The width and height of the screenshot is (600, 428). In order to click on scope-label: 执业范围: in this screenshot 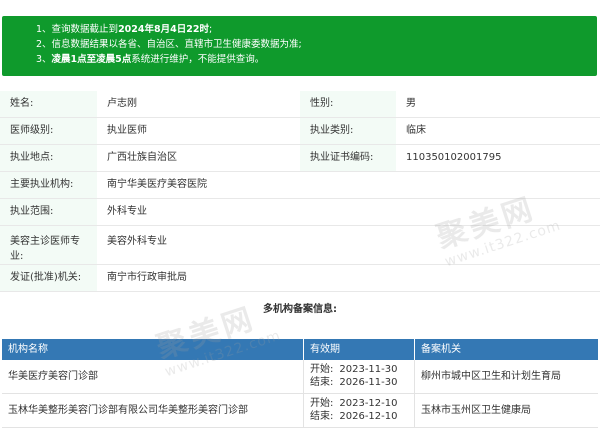, I will do `click(48, 212)`.